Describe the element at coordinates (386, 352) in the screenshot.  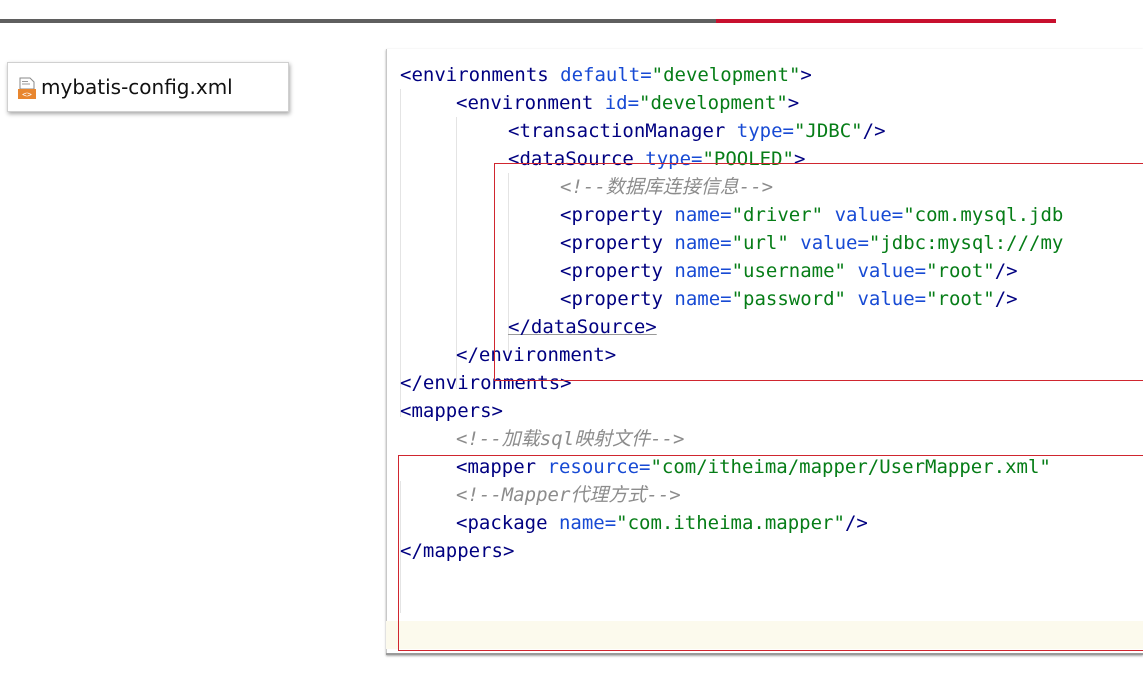
I see `editor-left-edge` at that location.